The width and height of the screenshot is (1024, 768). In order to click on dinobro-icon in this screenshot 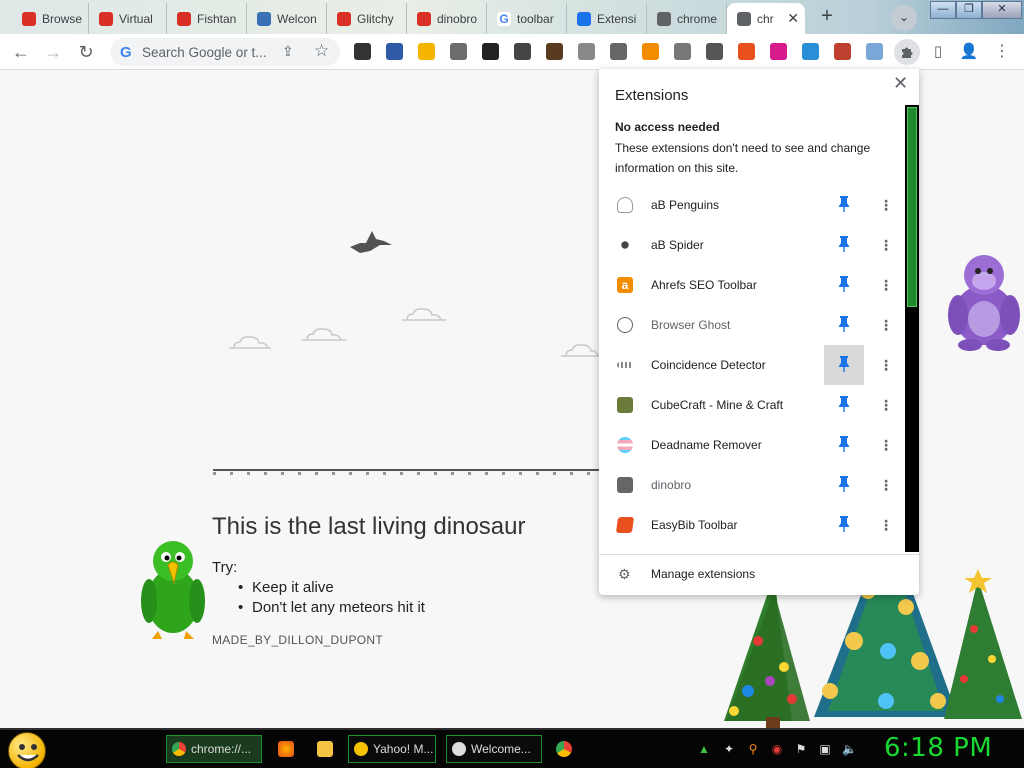, I will do `click(714, 51)`.